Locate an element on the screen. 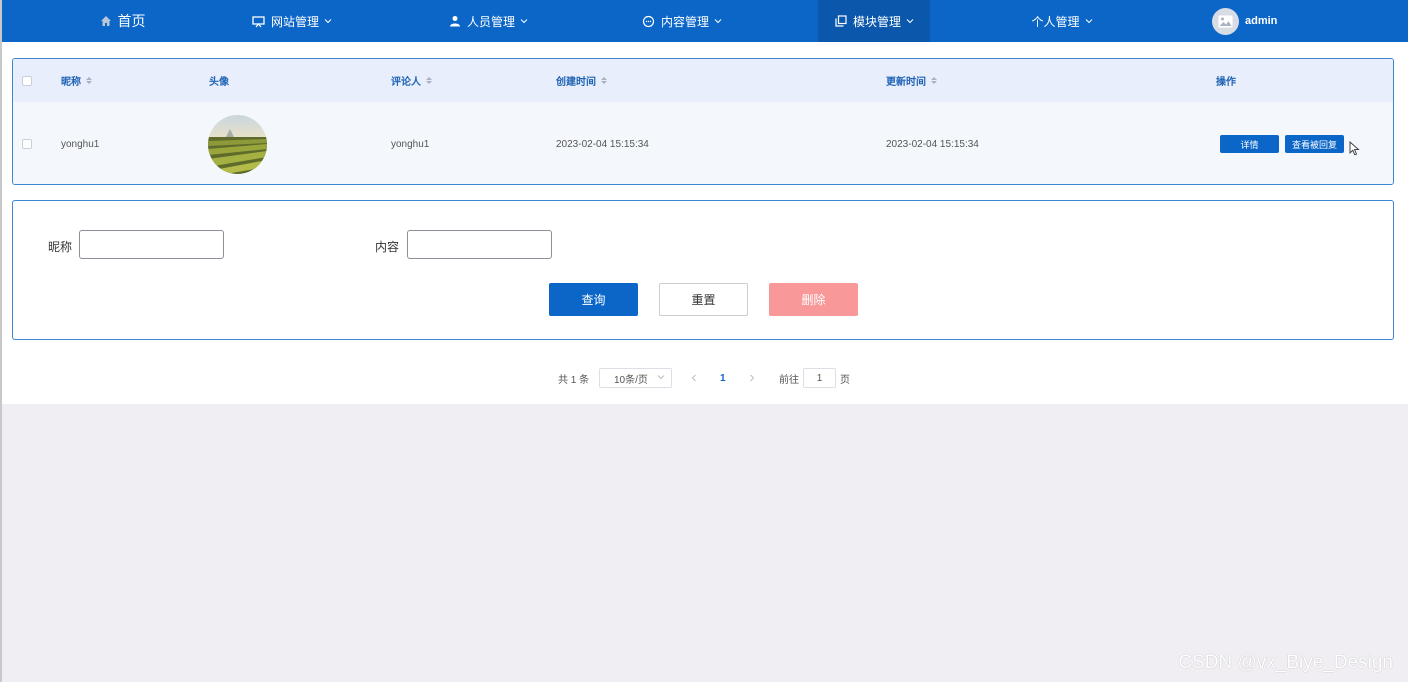  column-header-avatar-label: 头像 is located at coordinates (219, 82).